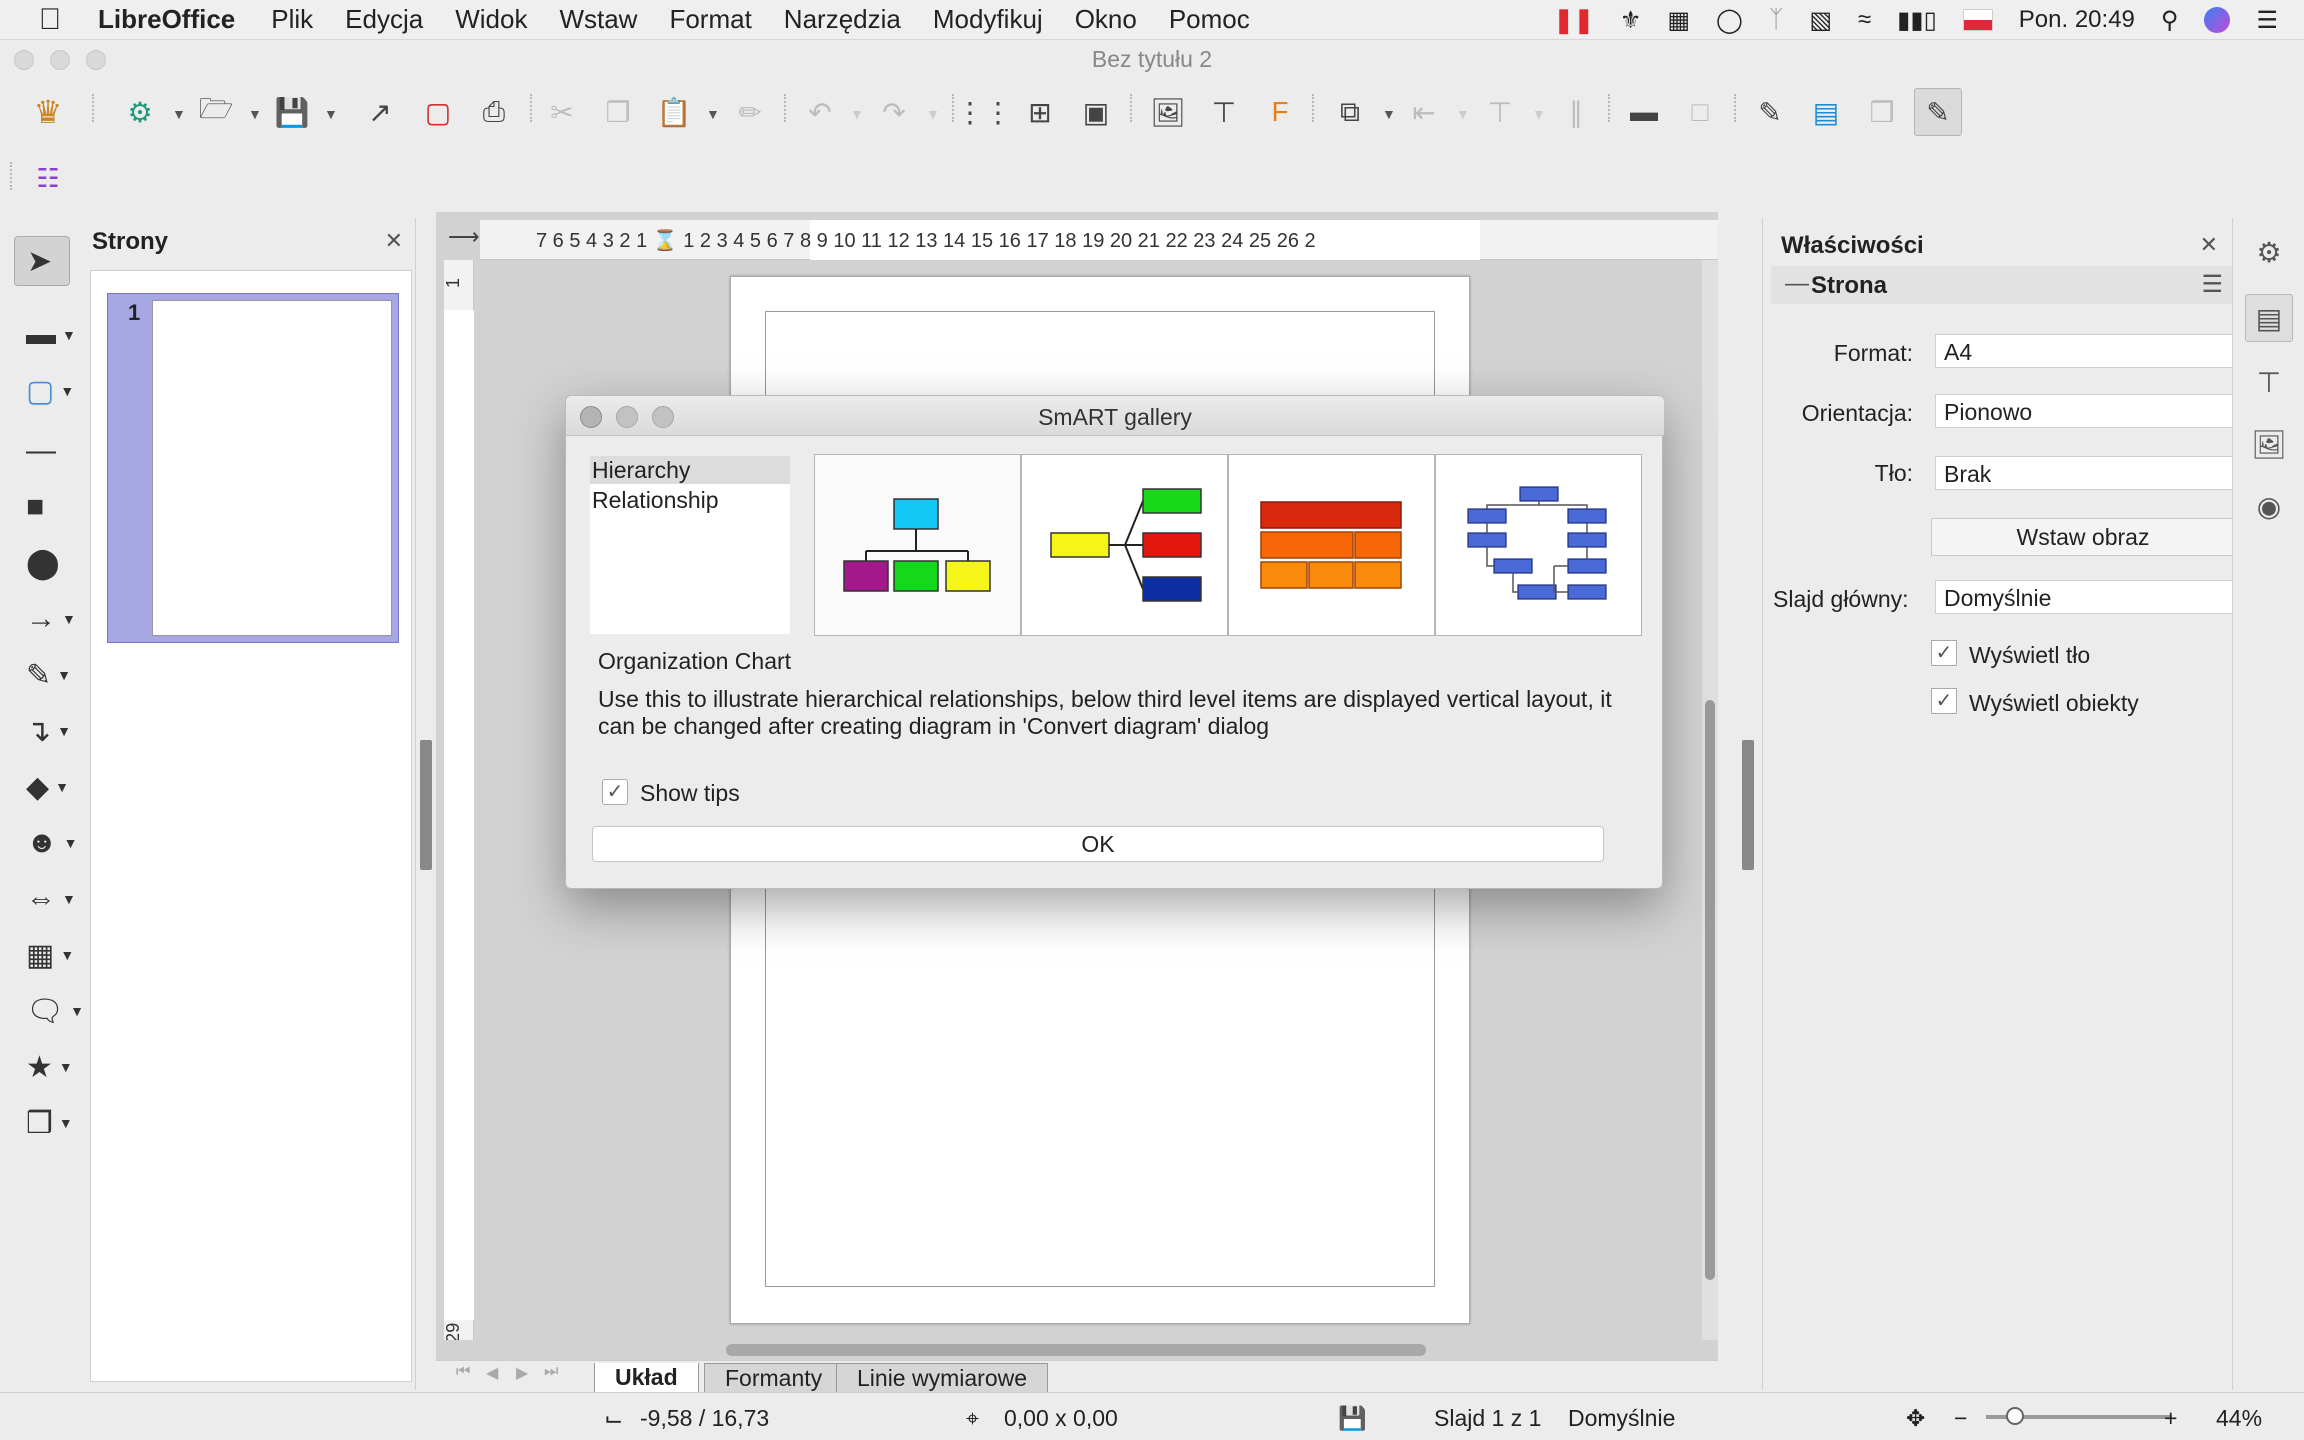 The width and height of the screenshot is (2304, 1440). I want to click on page-thumbnail-selected: 1, so click(253, 468).